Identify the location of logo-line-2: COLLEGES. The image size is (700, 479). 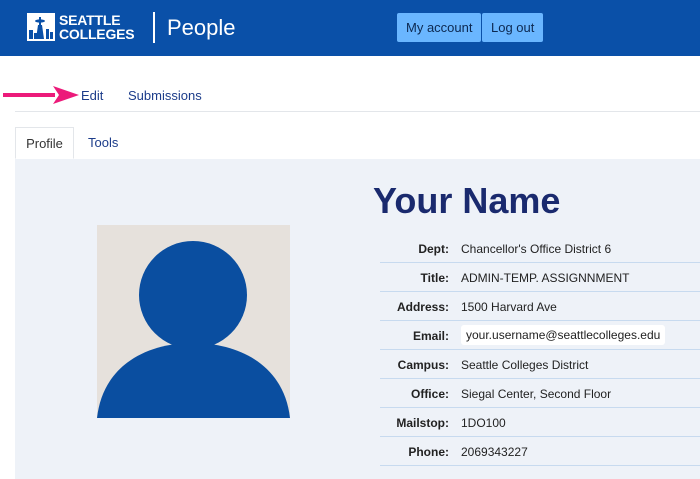
(97, 34).